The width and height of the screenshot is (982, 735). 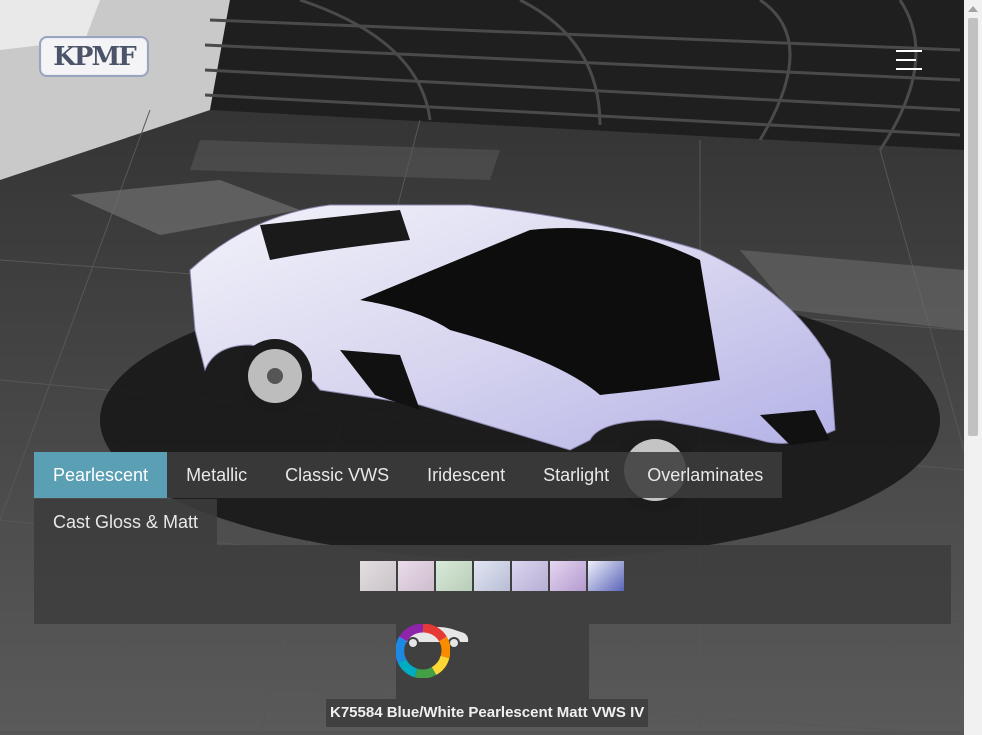 I want to click on tab-overlaminates: Overlaminates, so click(x=705, y=475).